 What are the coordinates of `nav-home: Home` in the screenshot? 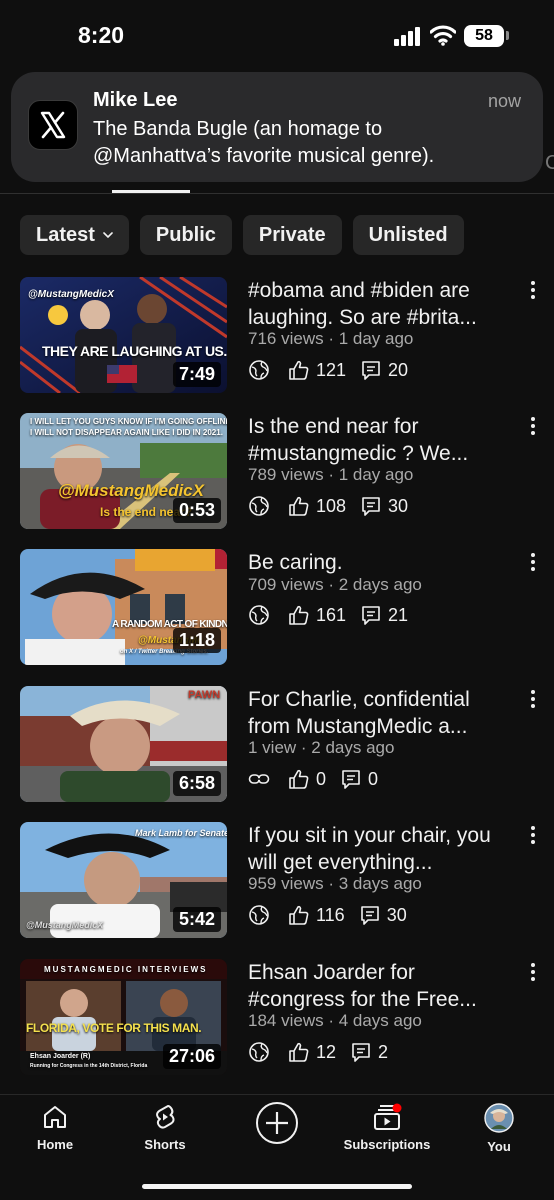 It's located at (55, 1127).